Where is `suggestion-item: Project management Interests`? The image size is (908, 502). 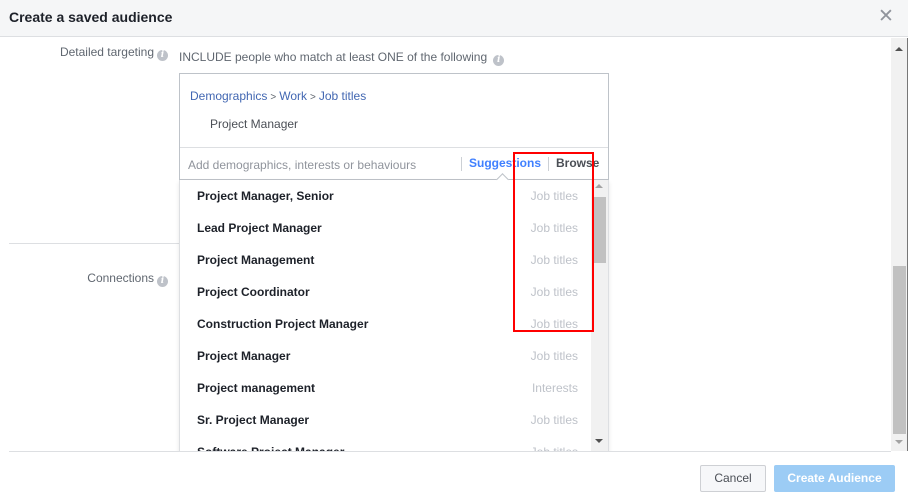
suggestion-item: Project management Interests is located at coordinates (386, 388).